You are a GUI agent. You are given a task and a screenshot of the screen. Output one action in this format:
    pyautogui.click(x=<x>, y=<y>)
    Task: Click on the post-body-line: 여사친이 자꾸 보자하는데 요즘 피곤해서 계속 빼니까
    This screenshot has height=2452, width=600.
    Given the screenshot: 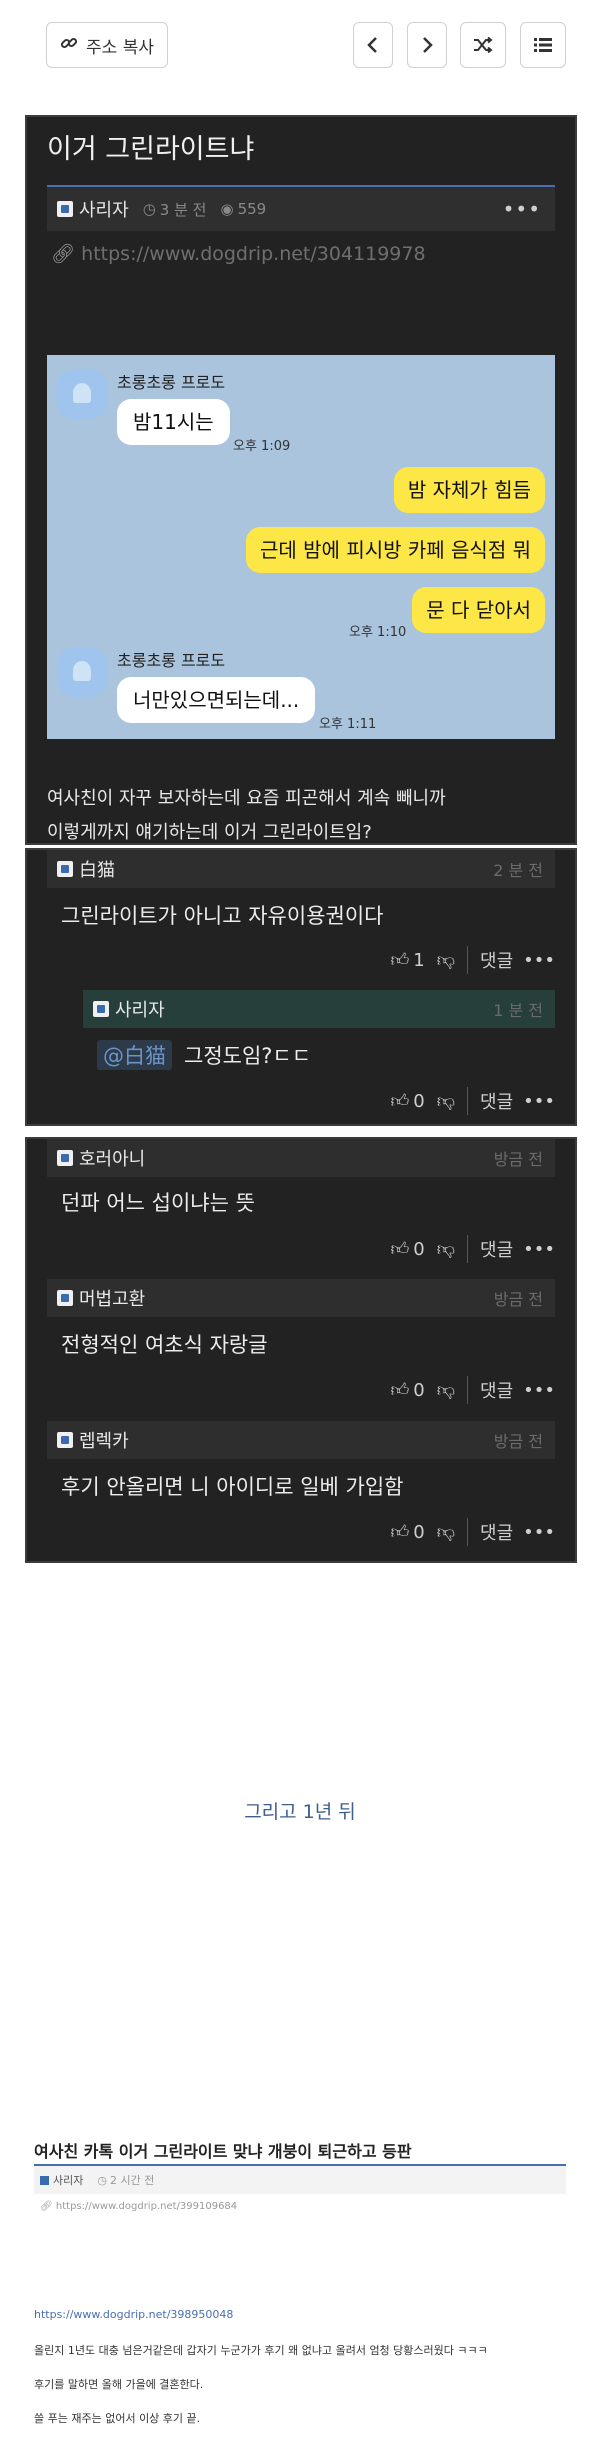 What is the action you would take?
    pyautogui.click(x=246, y=798)
    